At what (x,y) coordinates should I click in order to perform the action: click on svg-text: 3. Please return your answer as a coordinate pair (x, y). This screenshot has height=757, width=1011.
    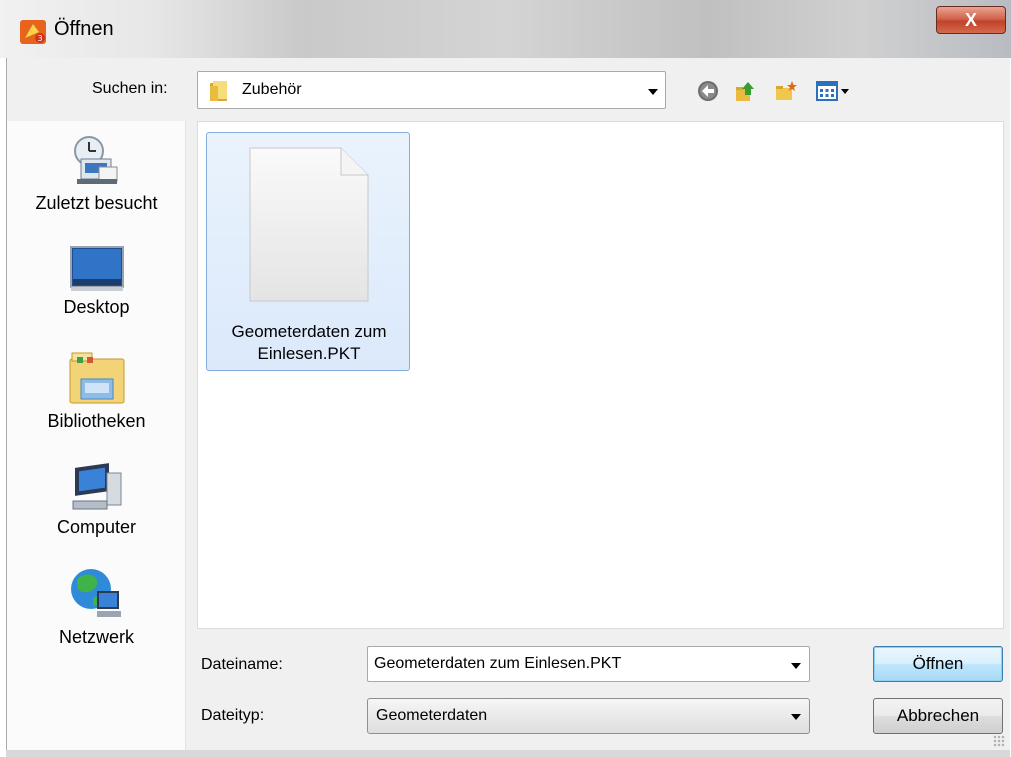
    Looking at the image, I should click on (40, 38).